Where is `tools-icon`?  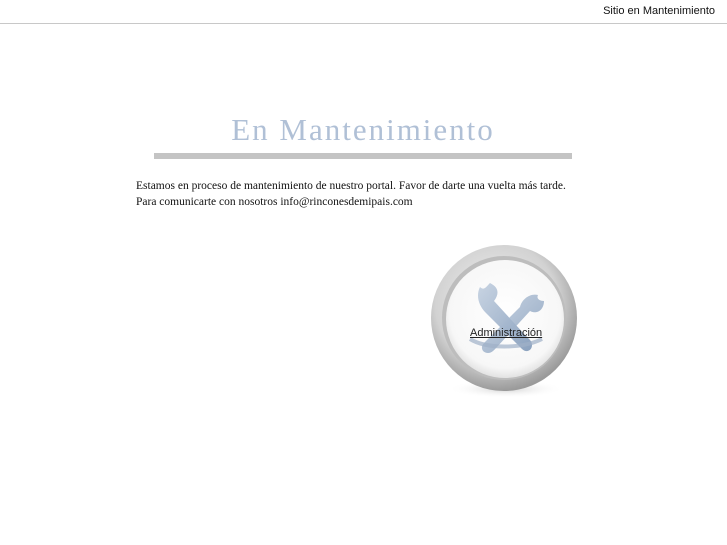
tools-icon is located at coordinates (504, 321).